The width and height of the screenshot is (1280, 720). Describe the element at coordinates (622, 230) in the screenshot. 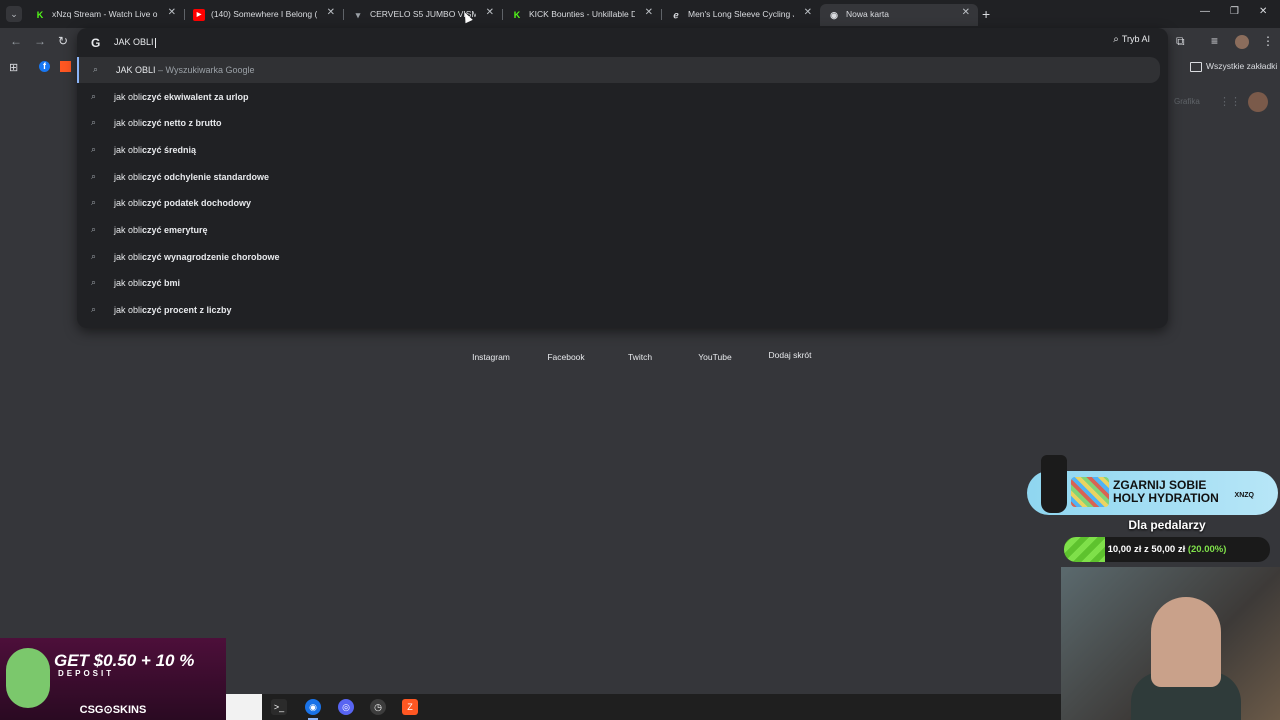

I see `suggestion-item: ⌕ jak obliczyć emeryturę` at that location.